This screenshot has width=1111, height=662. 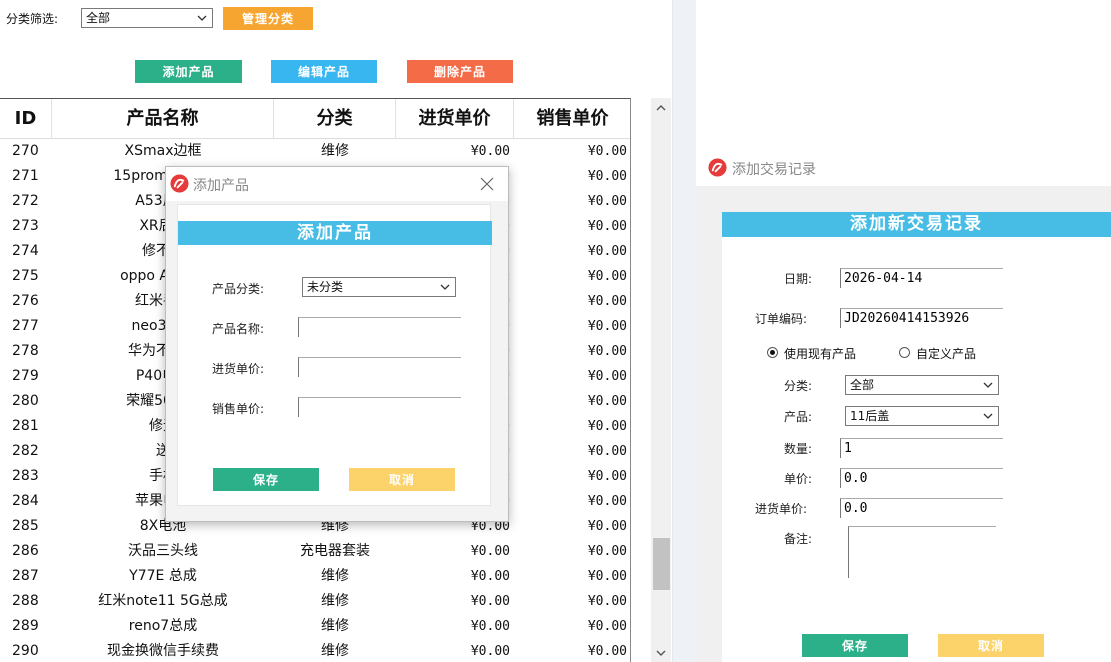 What do you see at coordinates (921, 478) in the screenshot?
I see `unit-price-input: 0.0` at bounding box center [921, 478].